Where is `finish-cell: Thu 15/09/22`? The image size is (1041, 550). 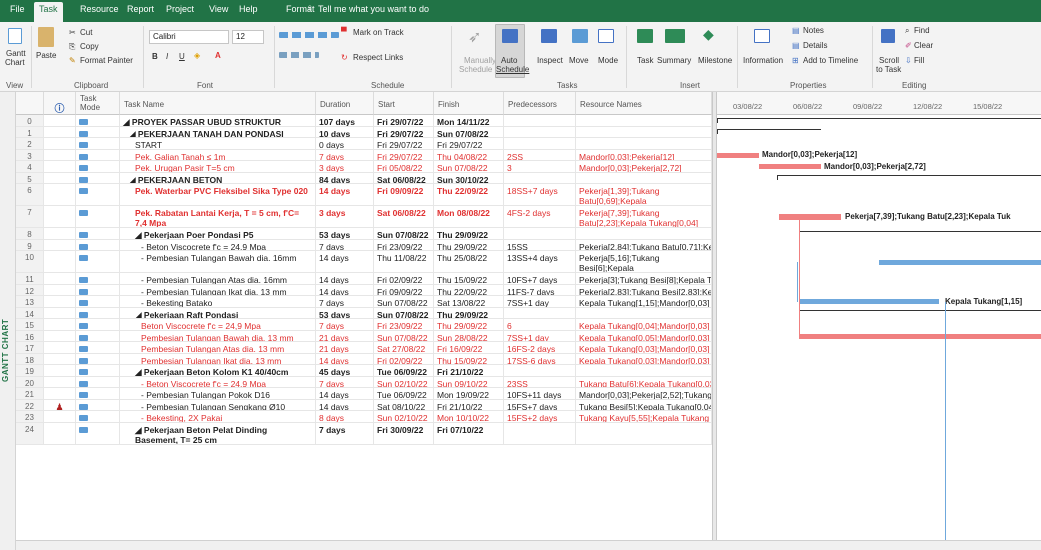
finish-cell: Thu 15/09/22 is located at coordinates (469, 278).